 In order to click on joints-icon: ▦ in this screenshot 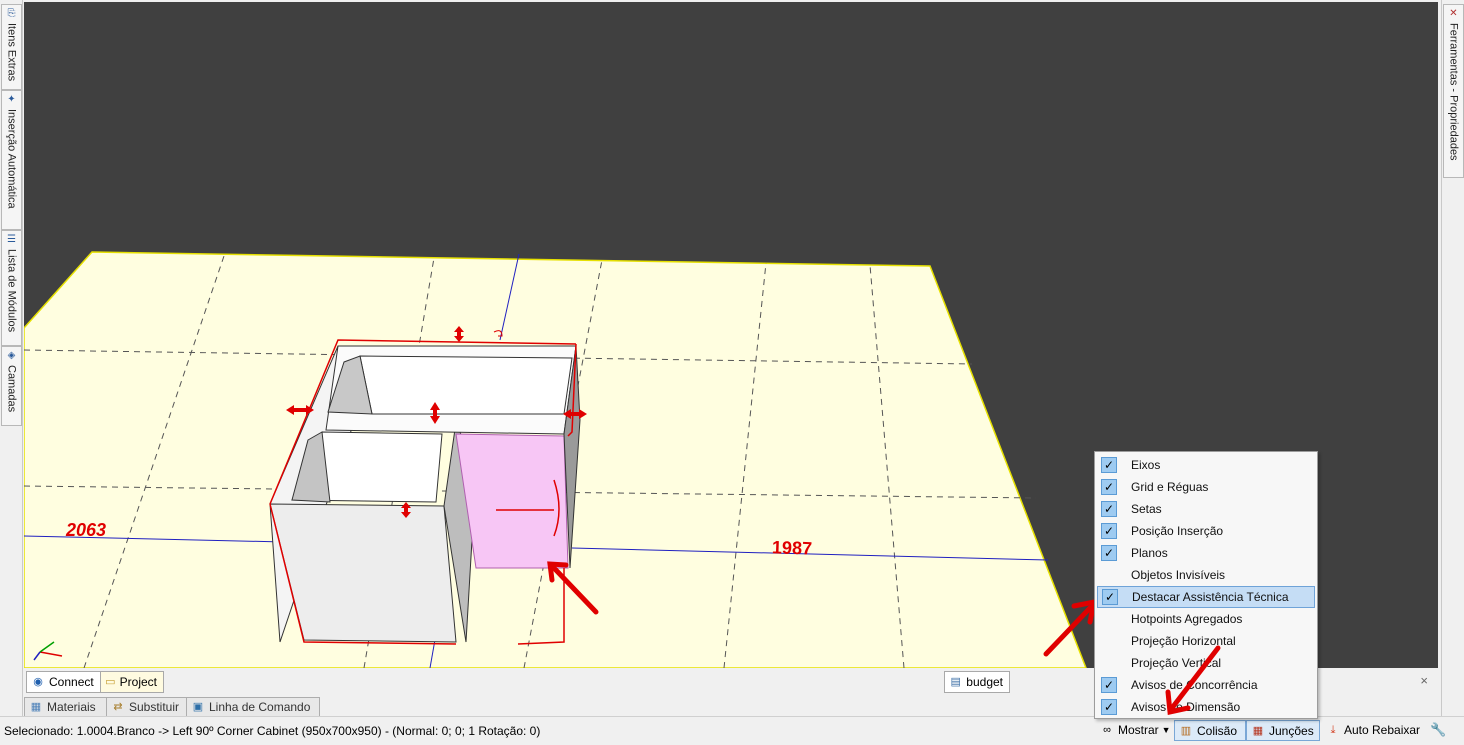, I will do `click(1258, 730)`.